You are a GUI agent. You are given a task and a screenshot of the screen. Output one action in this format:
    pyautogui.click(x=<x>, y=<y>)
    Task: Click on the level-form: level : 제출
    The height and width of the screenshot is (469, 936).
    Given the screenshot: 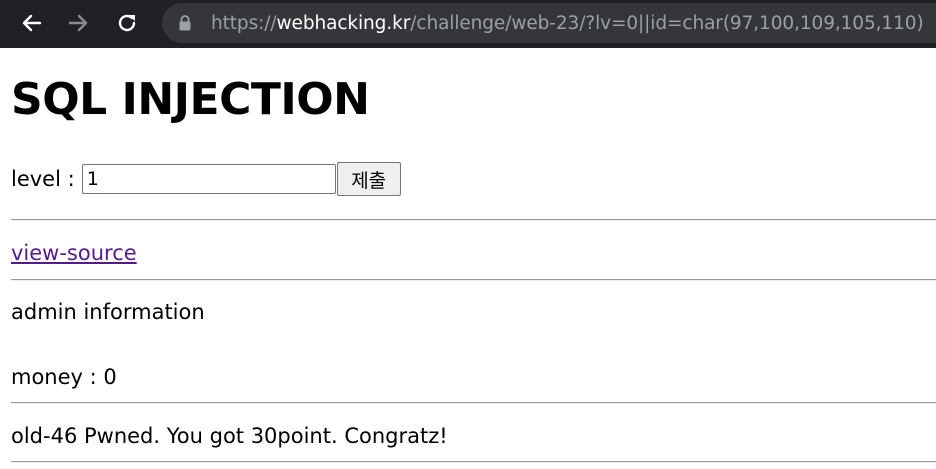 What is the action you would take?
    pyautogui.click(x=473, y=179)
    